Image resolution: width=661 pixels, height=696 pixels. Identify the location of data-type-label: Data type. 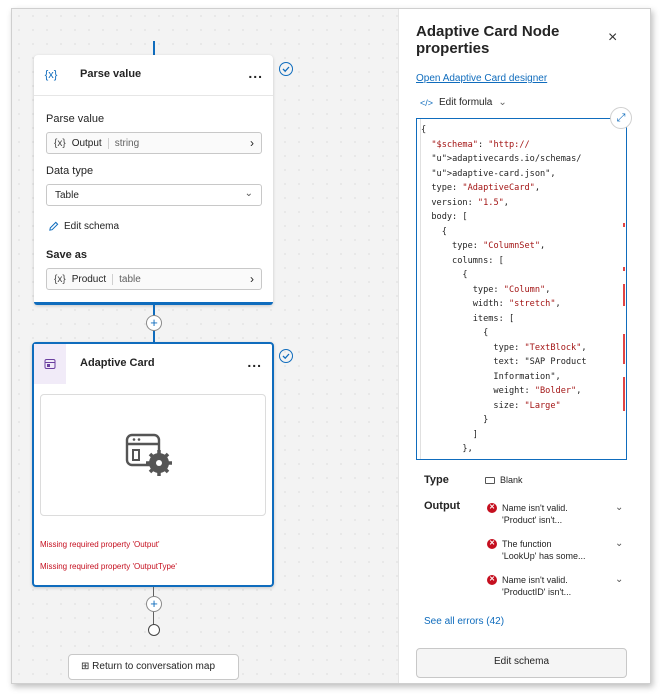
(70, 171).